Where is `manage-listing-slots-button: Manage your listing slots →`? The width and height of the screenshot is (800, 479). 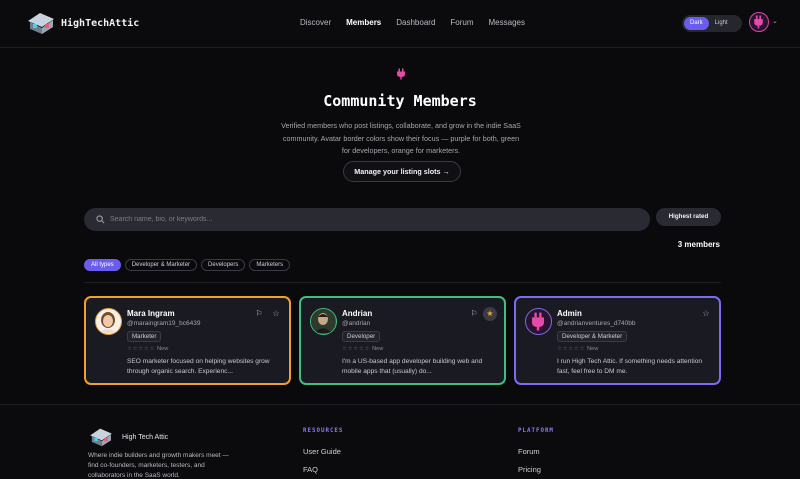
manage-listing-slots-button: Manage your listing slots → is located at coordinates (402, 171).